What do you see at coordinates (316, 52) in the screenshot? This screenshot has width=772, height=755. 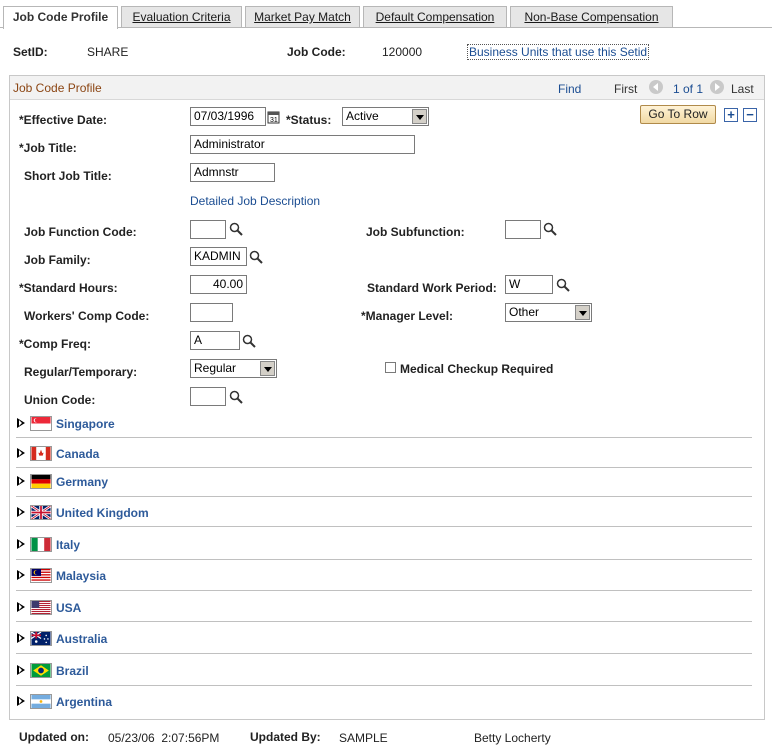 I see `jobcode-label: Job Code:` at bounding box center [316, 52].